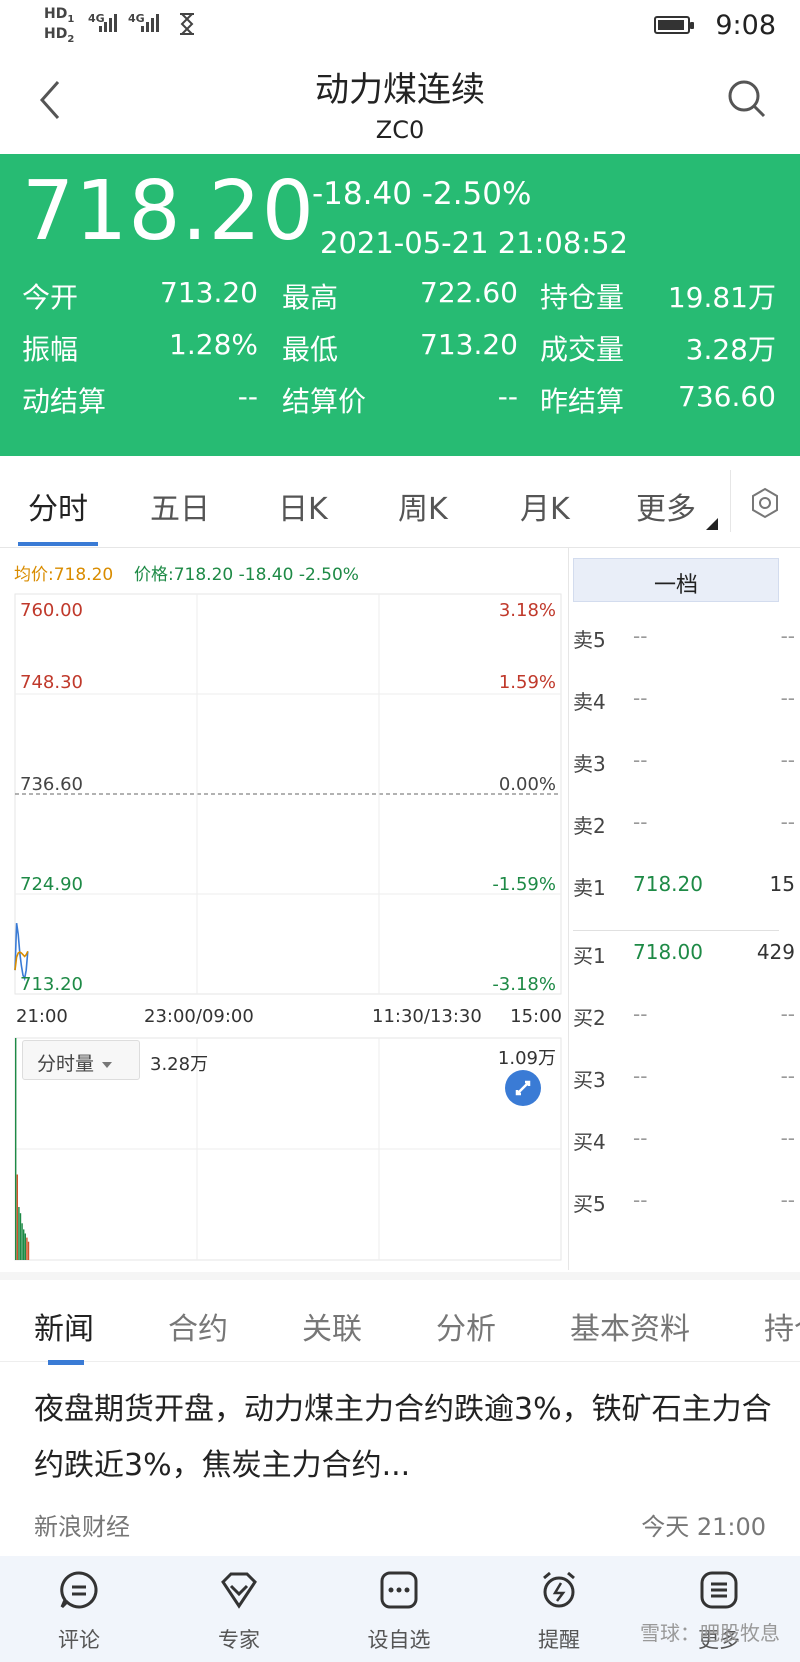 The height and width of the screenshot is (1662, 800). I want to click on tab-monthly-k: 月K, so click(545, 506).